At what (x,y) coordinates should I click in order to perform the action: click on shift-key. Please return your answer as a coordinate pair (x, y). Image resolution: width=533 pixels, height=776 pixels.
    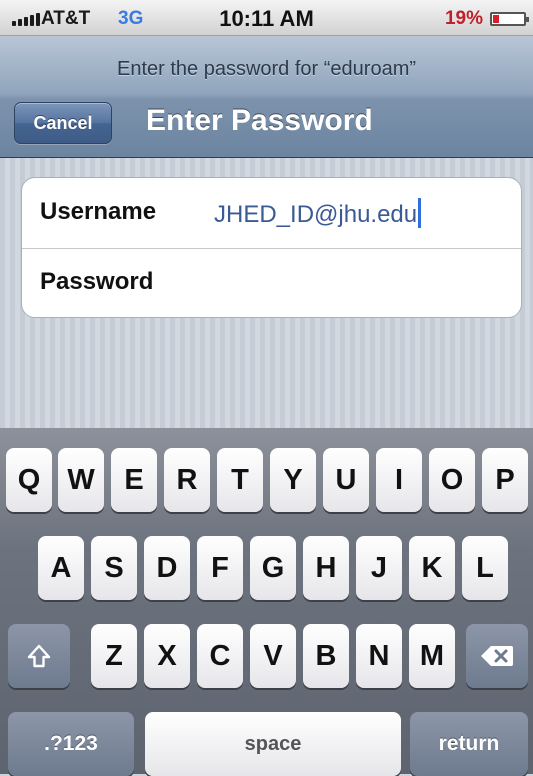
    Looking at the image, I should click on (39, 656).